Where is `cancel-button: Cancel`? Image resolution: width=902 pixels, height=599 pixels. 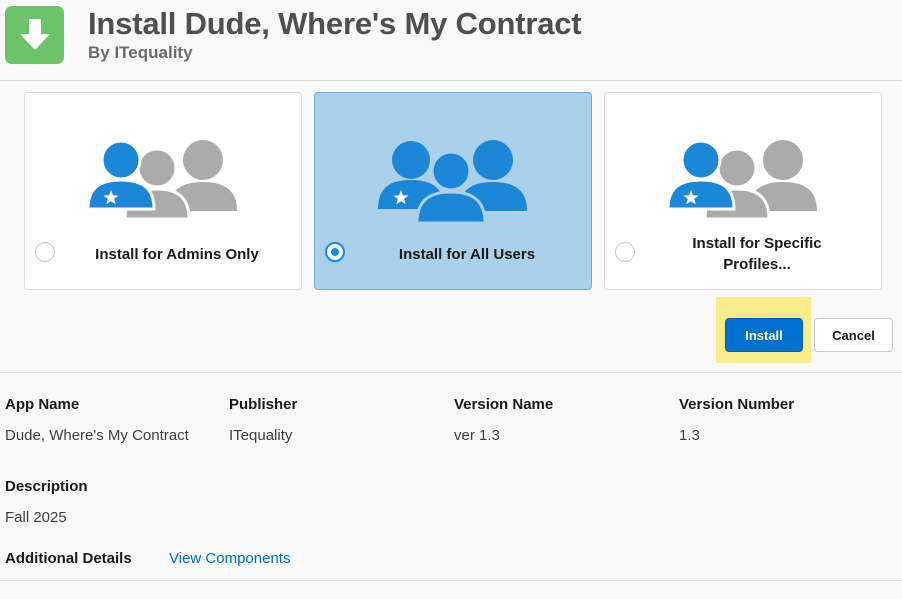 cancel-button: Cancel is located at coordinates (853, 335).